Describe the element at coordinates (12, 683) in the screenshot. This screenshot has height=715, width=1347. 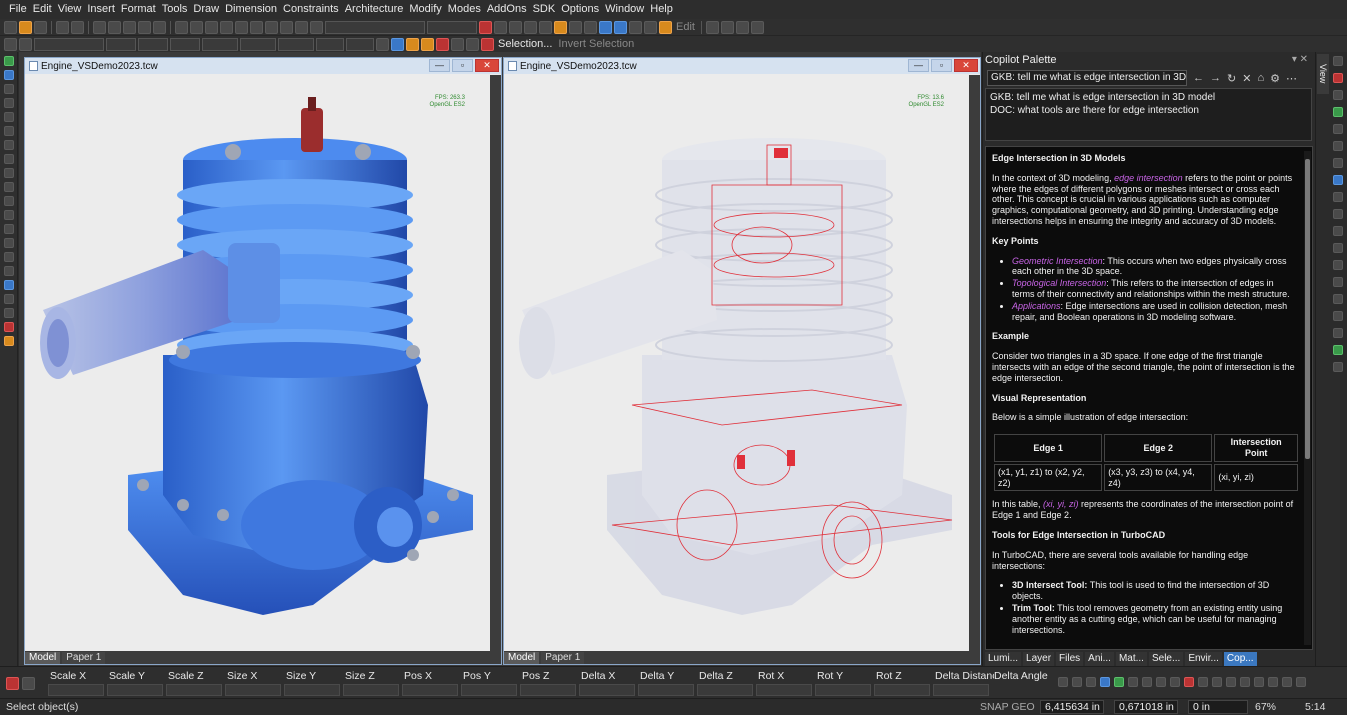
I see `cancel-icon` at that location.